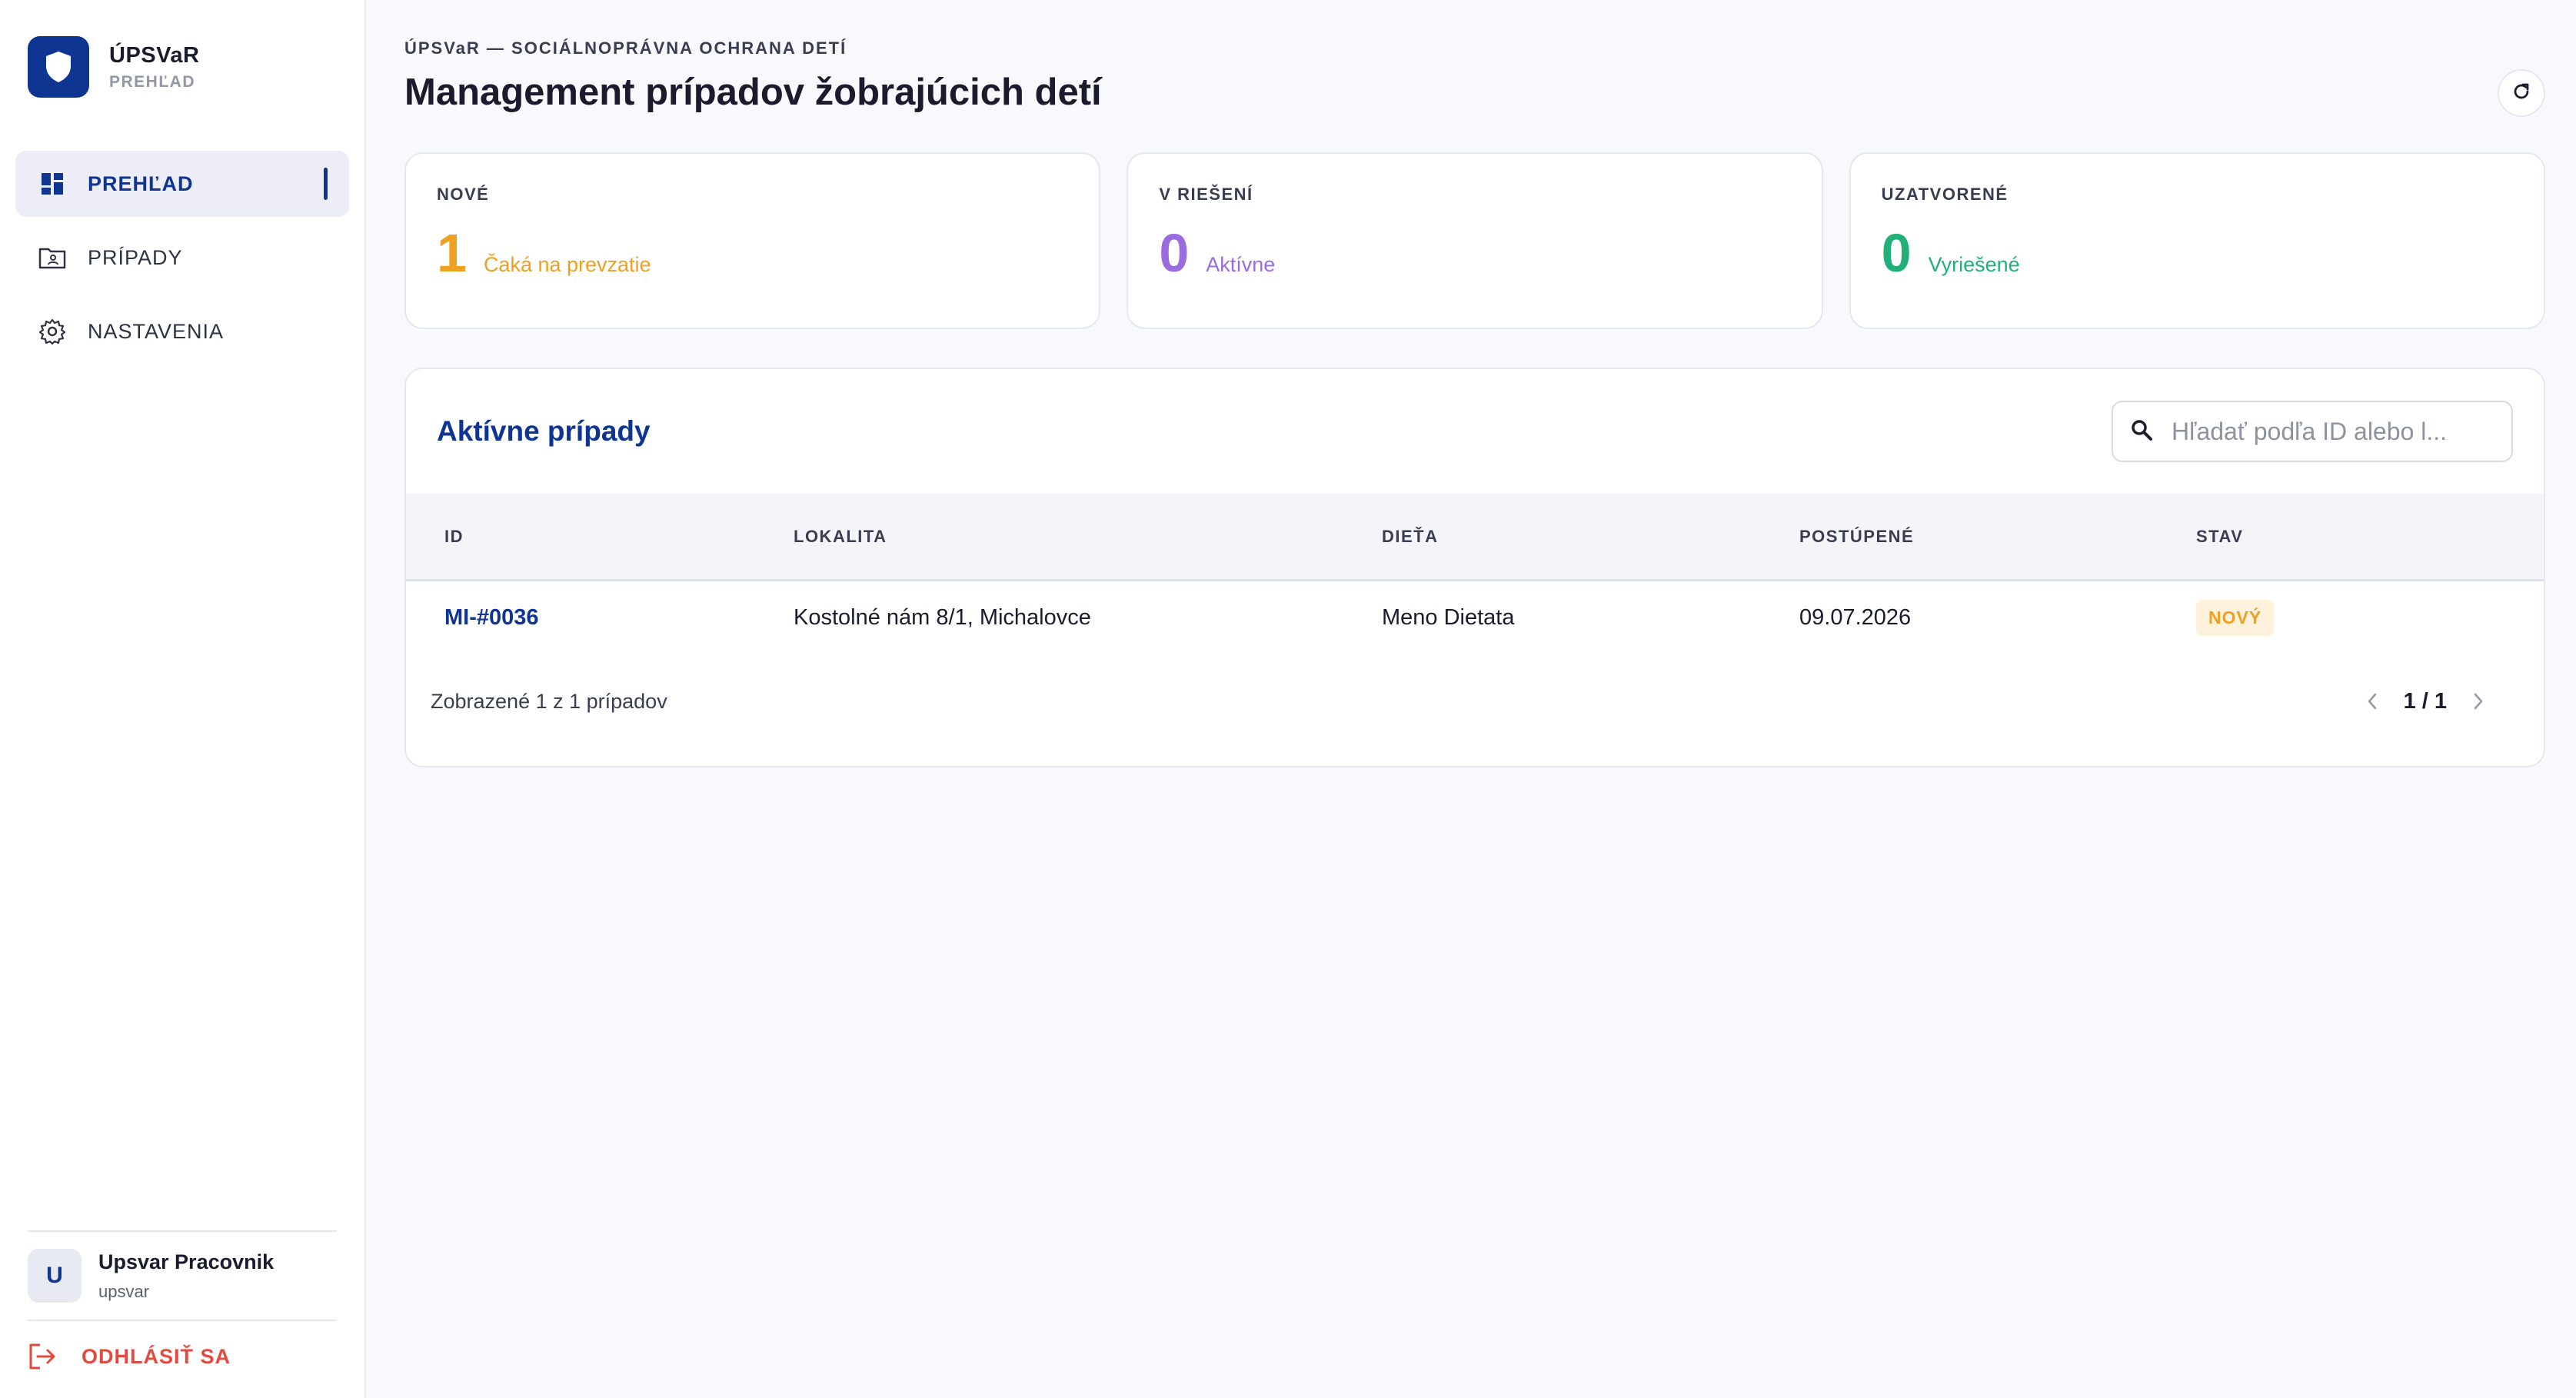 This screenshot has height=1398, width=2576. I want to click on search-input, so click(2325, 431).